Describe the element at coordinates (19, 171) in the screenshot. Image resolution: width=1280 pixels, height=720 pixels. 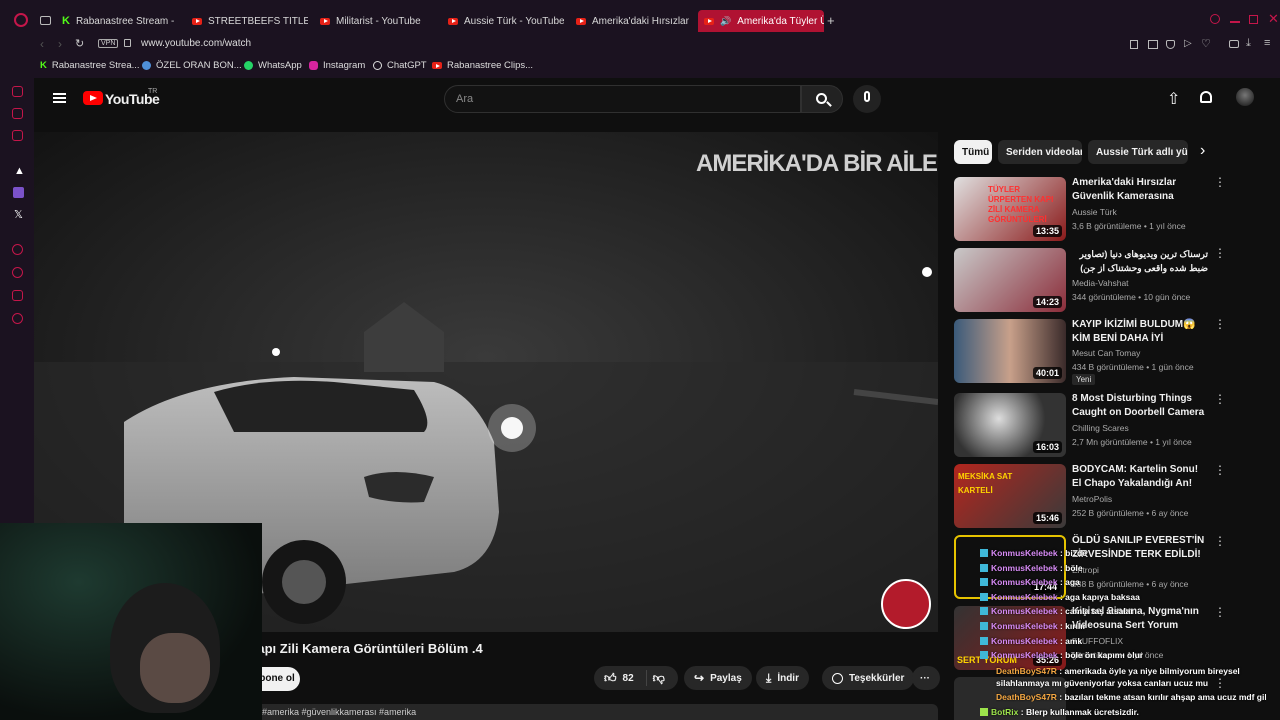
I see `app-icon: ▲` at that location.